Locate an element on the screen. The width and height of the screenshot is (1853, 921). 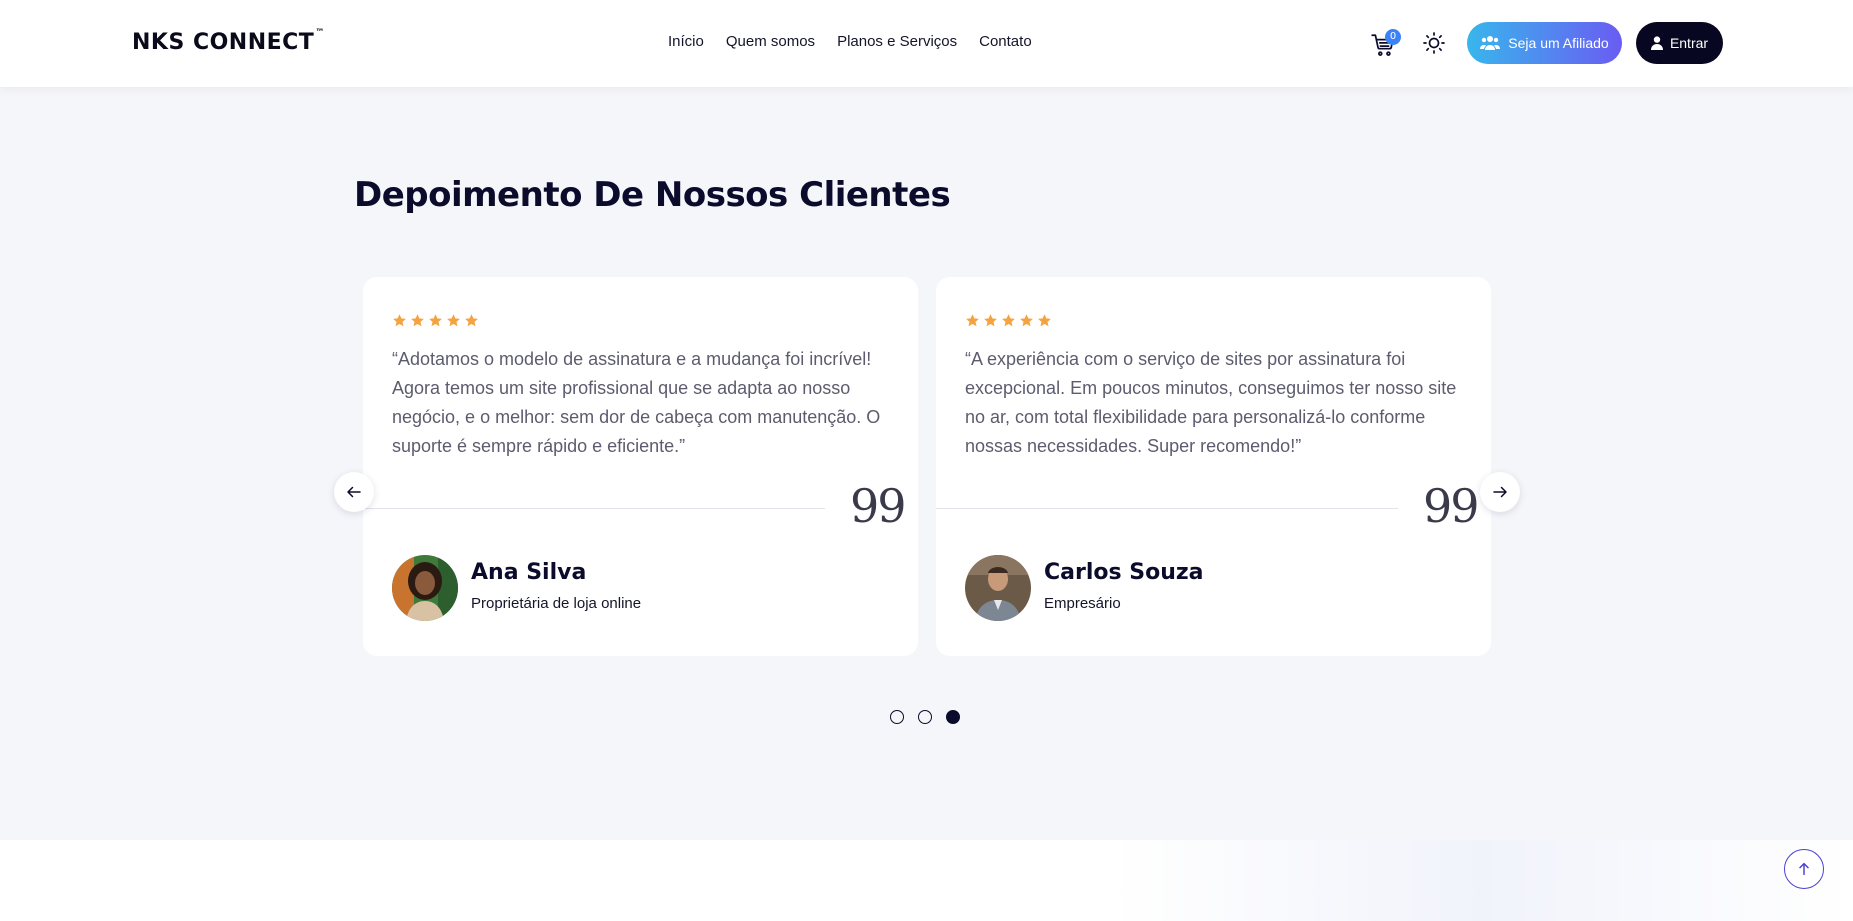
theme-toggle-button is located at coordinates (1435, 44).